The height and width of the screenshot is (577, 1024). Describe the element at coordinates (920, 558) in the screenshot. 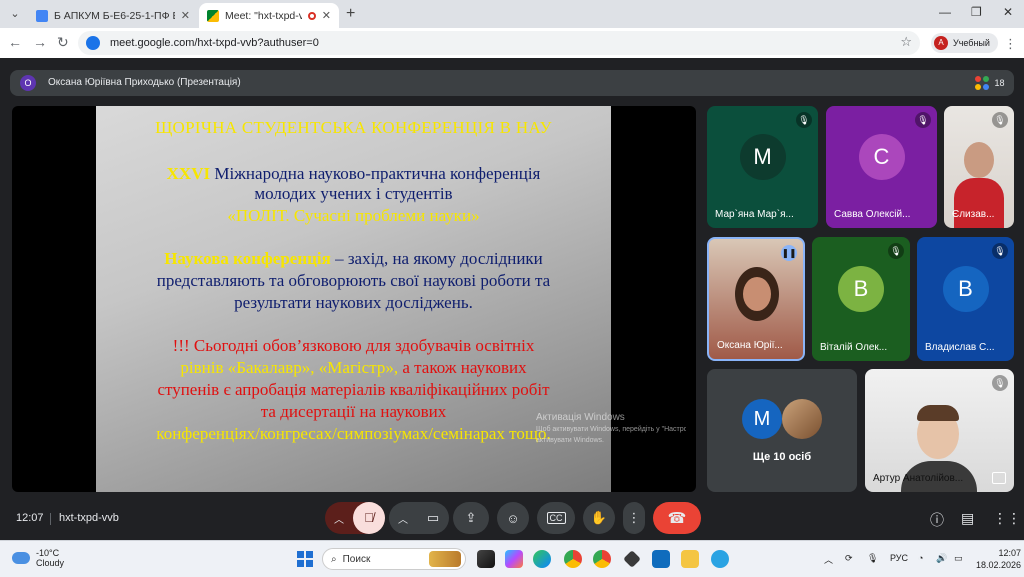

I see `wifi-icon: ◔` at that location.